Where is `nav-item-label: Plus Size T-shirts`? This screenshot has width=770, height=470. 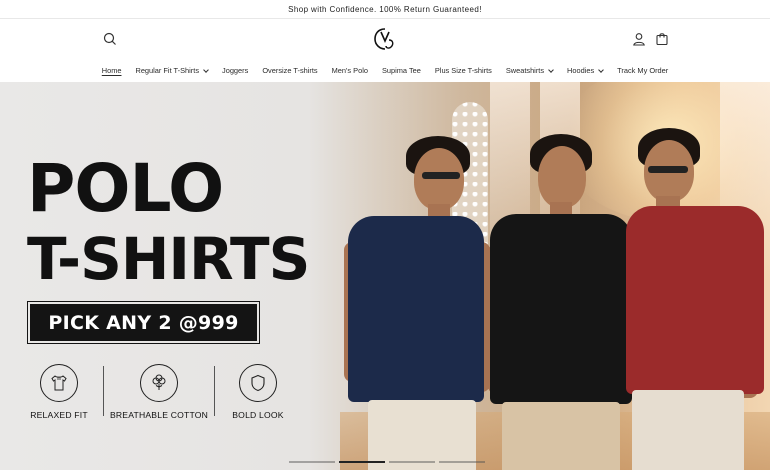
nav-item-label: Plus Size T-shirts is located at coordinates (463, 70).